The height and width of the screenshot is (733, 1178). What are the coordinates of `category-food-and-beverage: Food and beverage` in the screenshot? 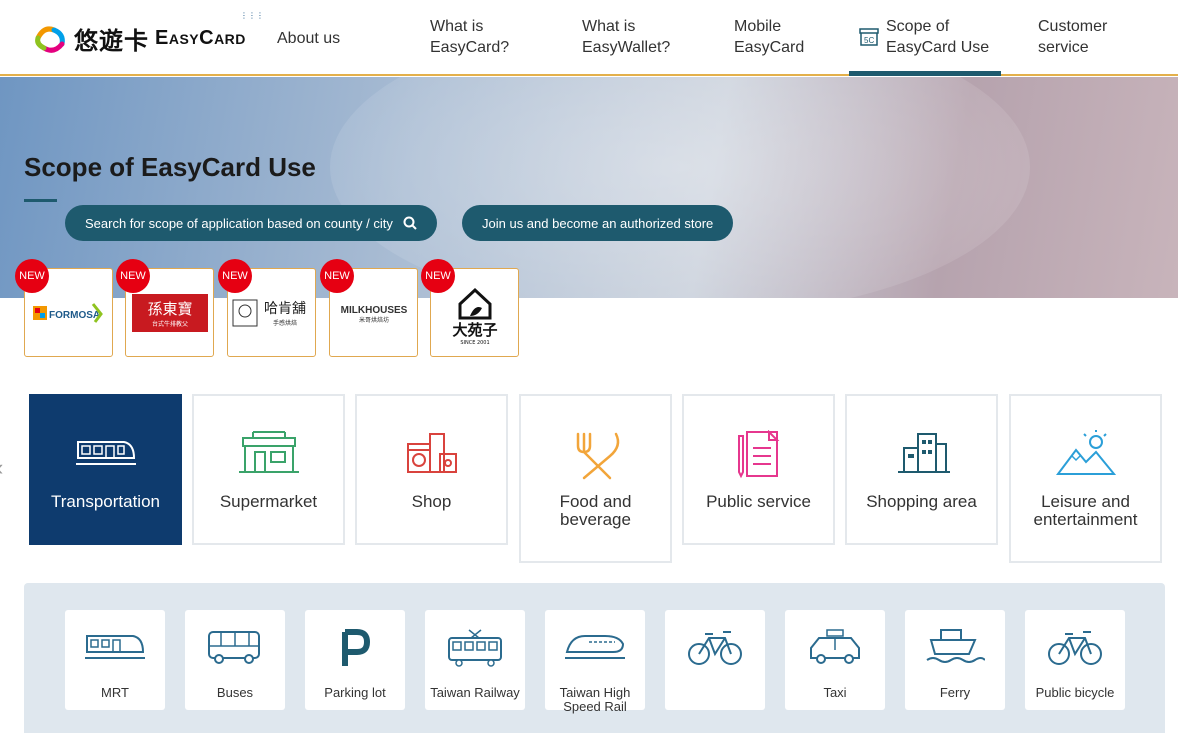 It's located at (595, 478).